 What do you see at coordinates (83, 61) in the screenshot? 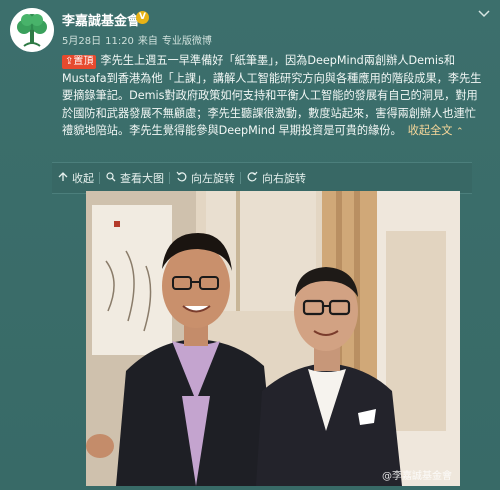
I see `pin-label: 置頂` at bounding box center [83, 61].